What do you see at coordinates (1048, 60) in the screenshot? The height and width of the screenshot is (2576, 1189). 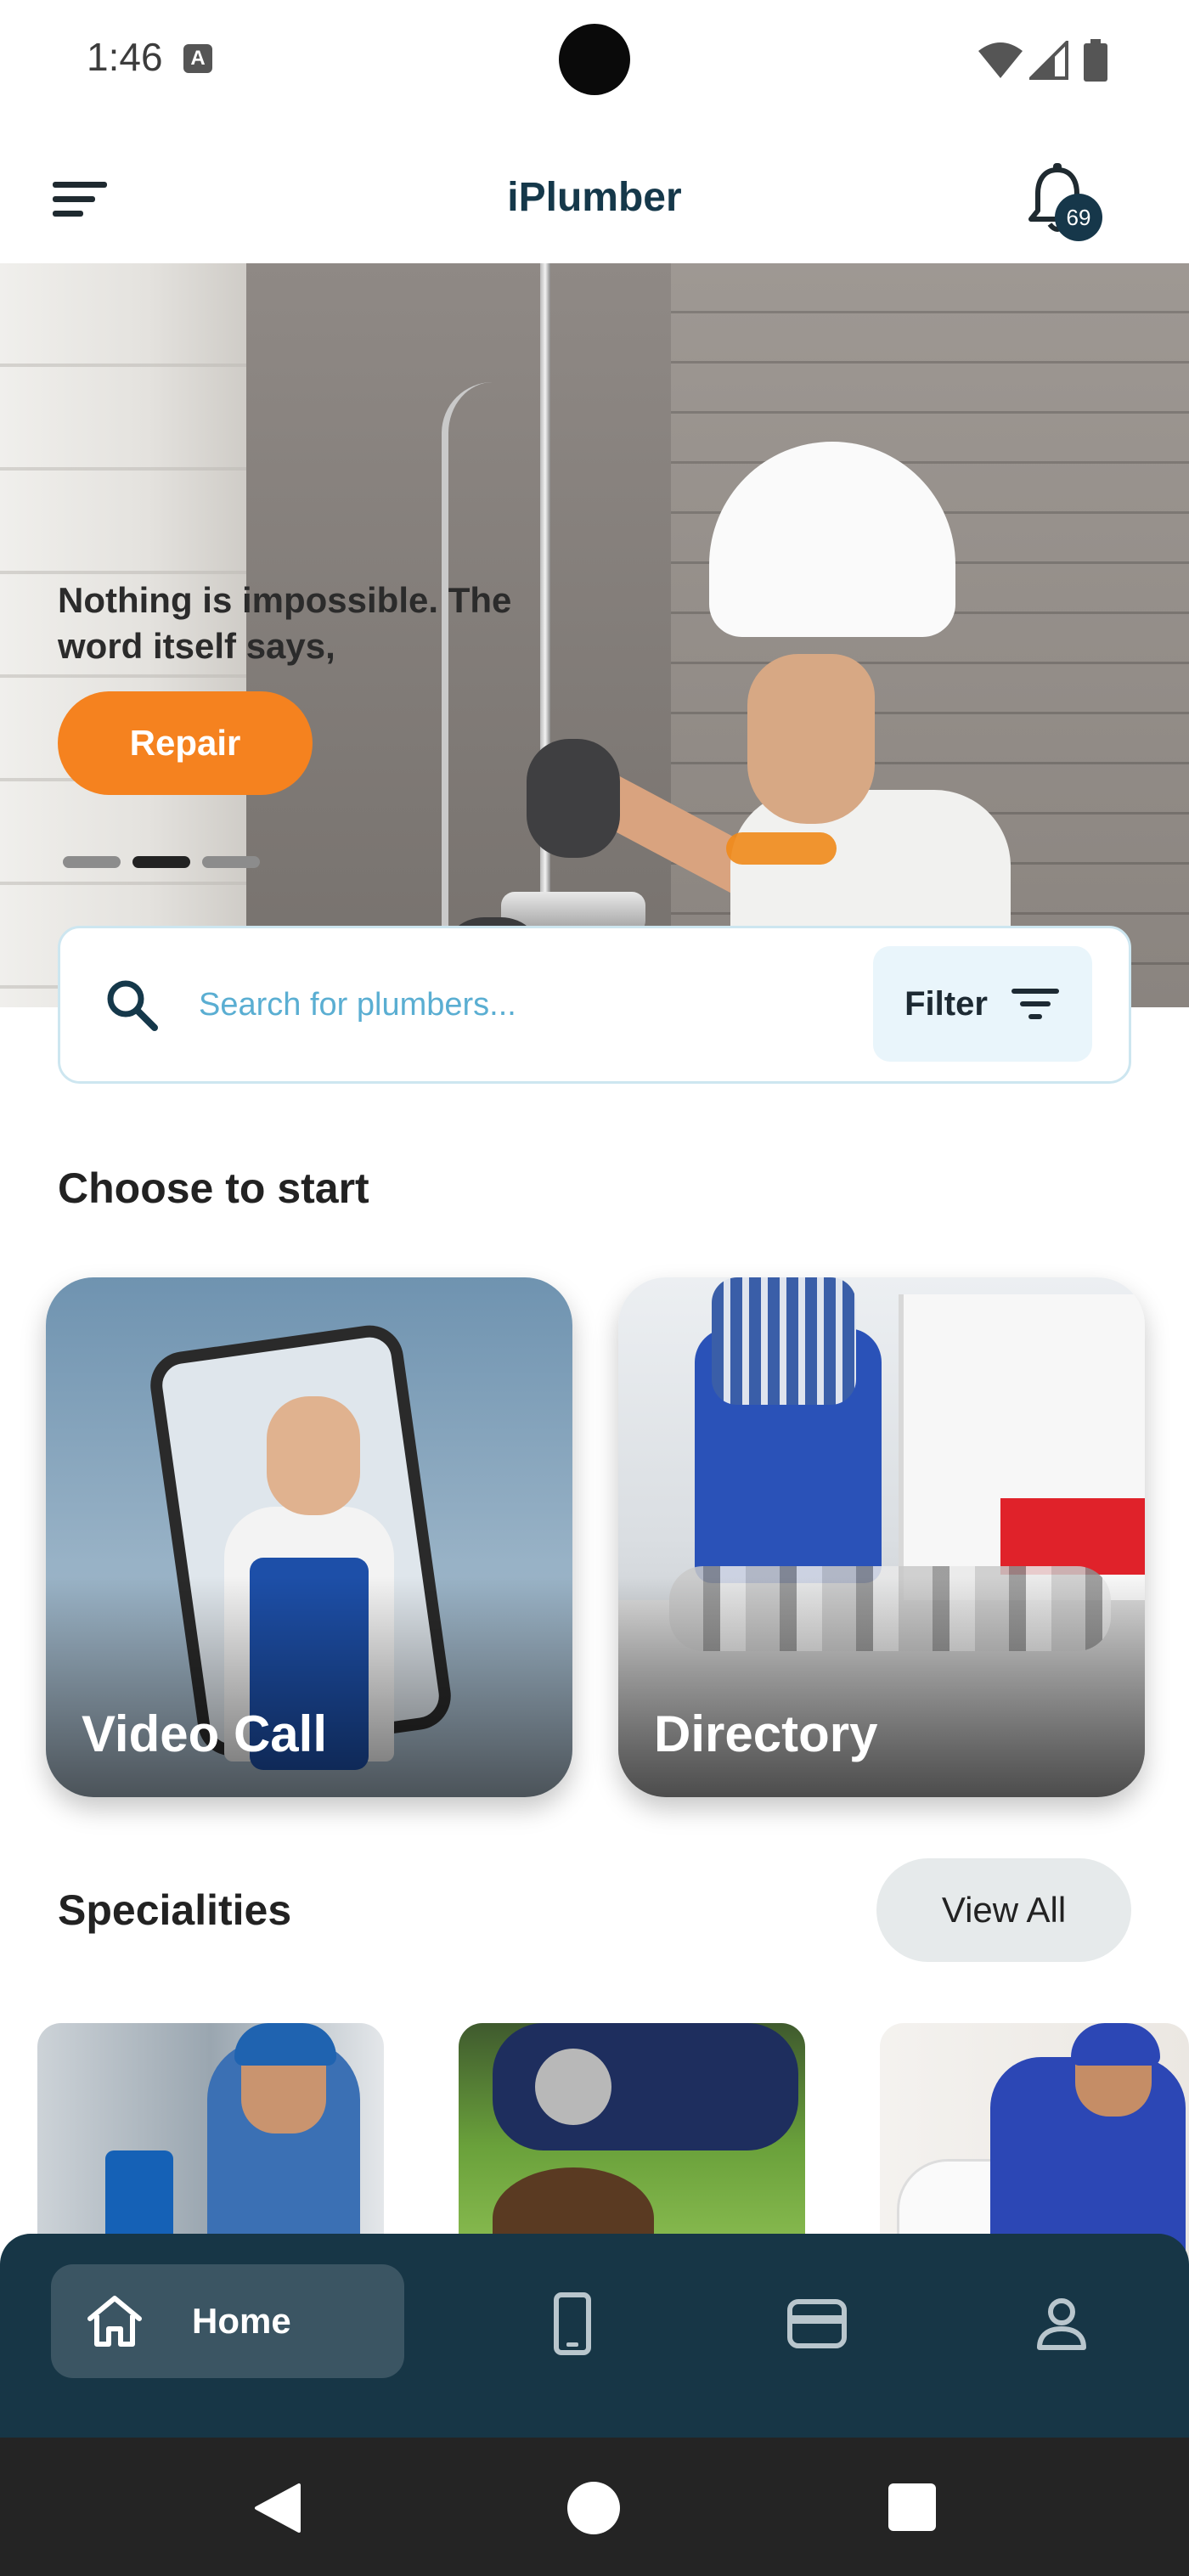 I see `signal-icon` at bounding box center [1048, 60].